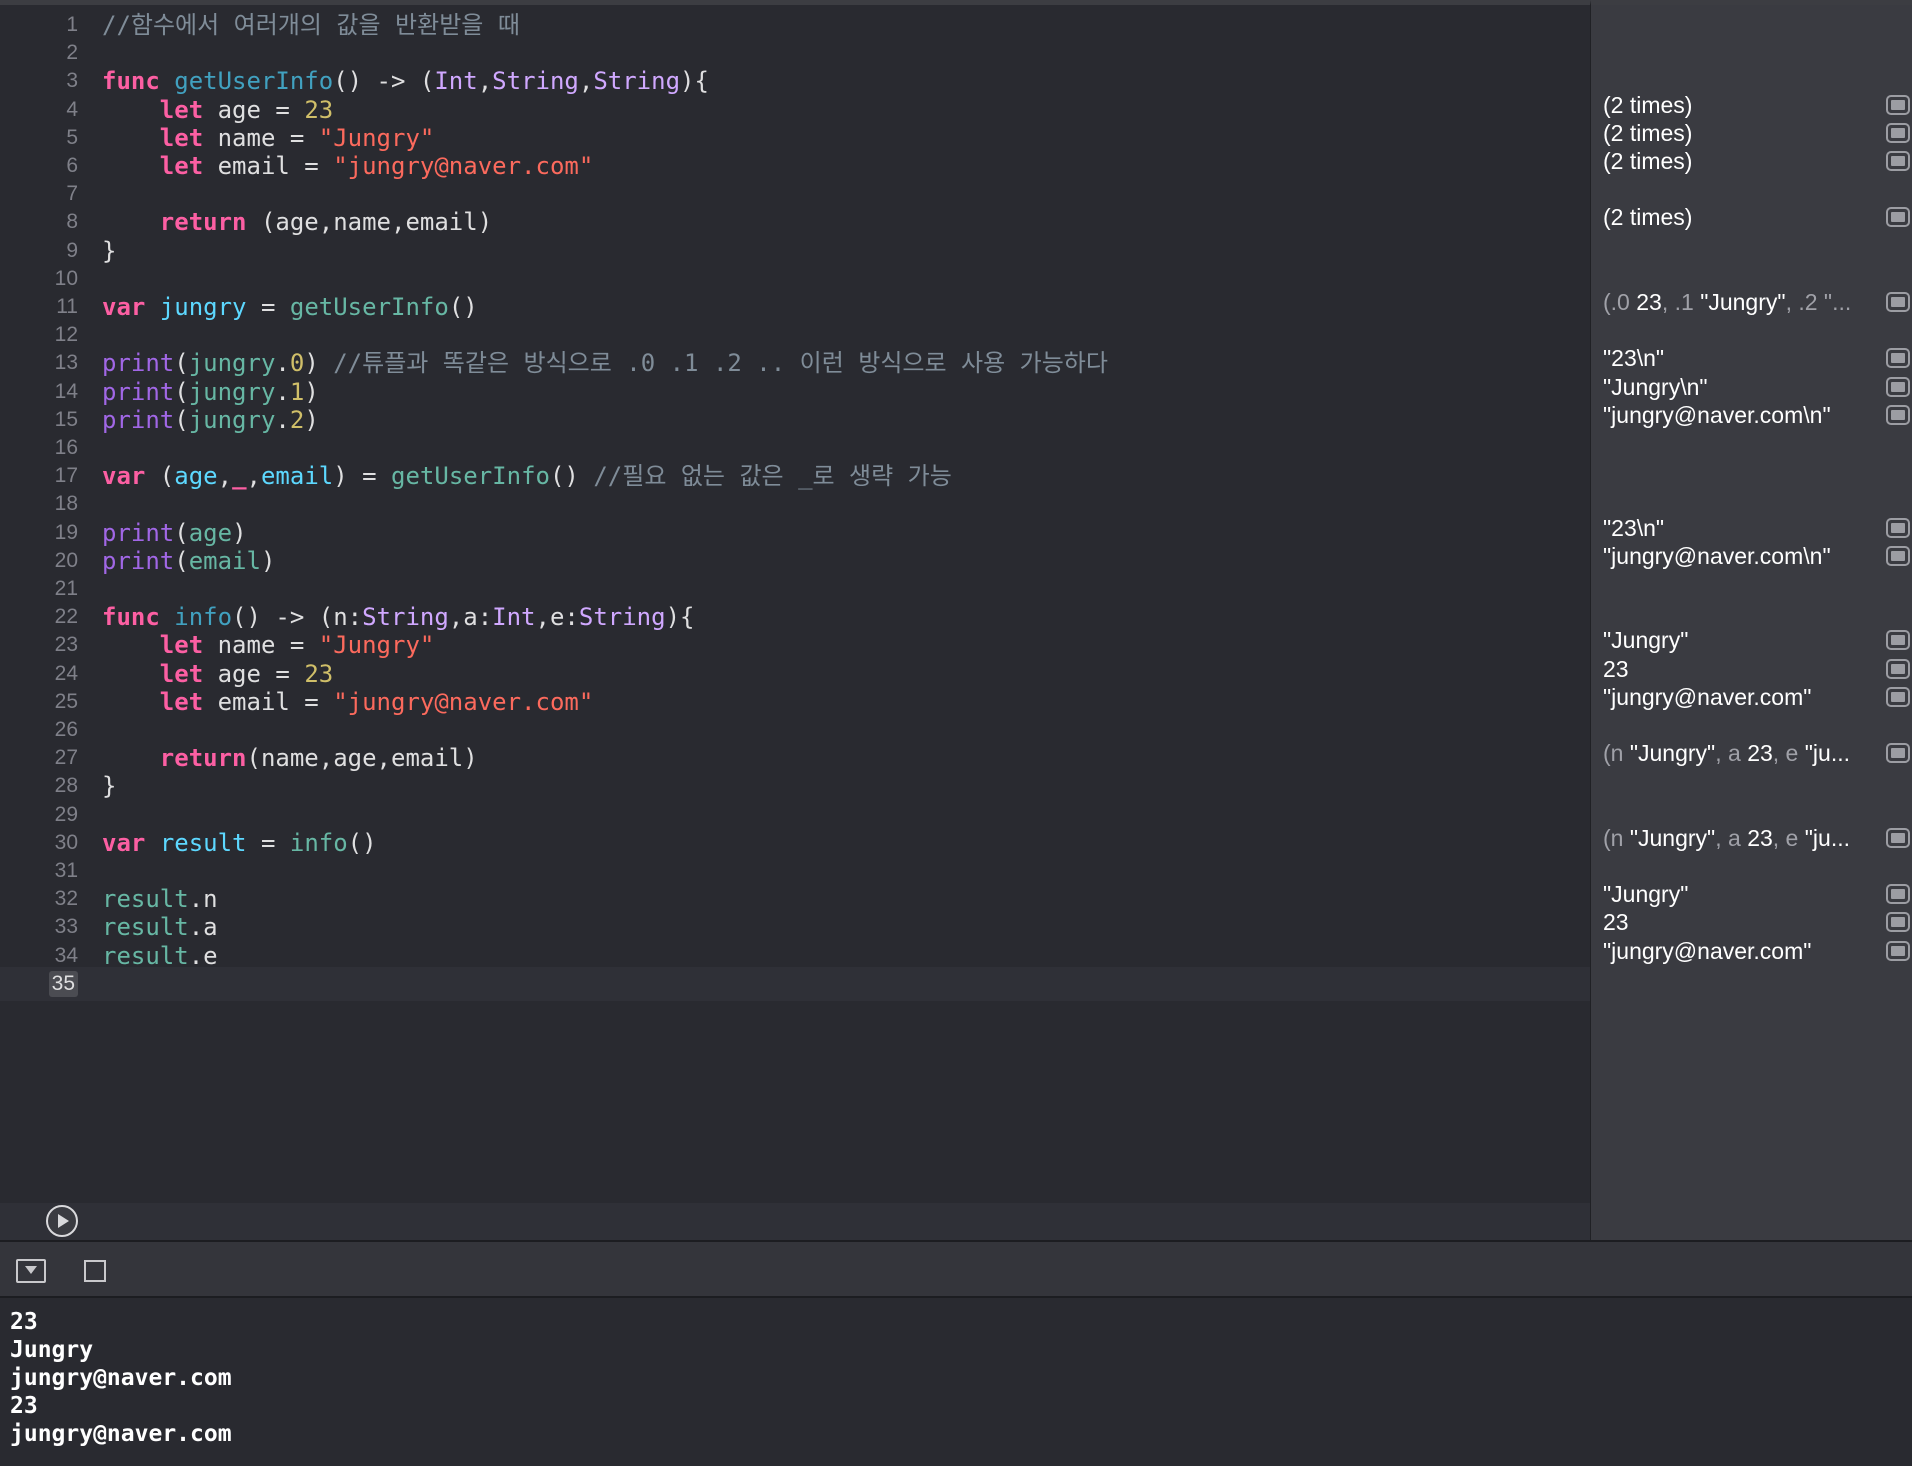 The width and height of the screenshot is (1912, 1466). I want to click on line-number-text: 30, so click(66, 842).